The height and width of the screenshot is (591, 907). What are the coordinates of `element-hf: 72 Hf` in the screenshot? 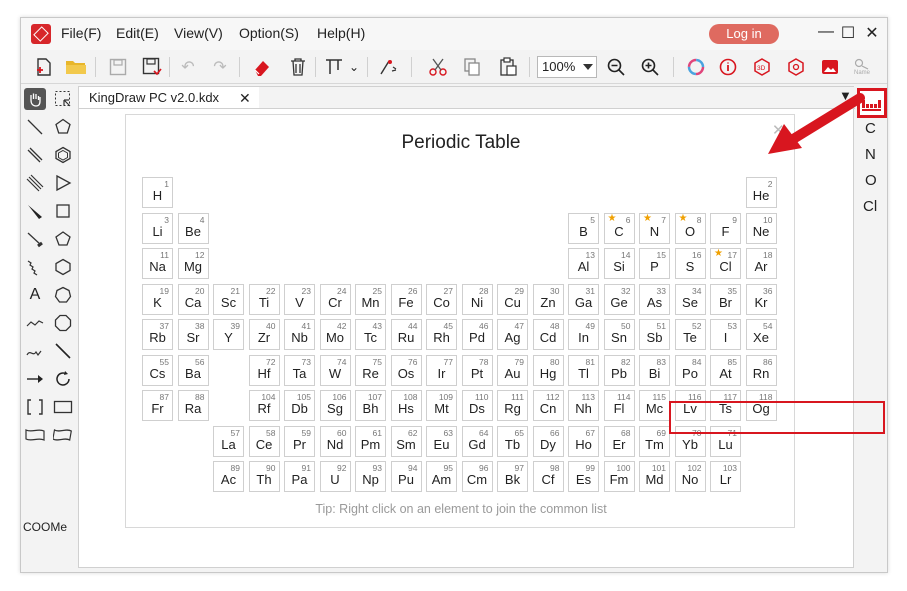 It's located at (264, 370).